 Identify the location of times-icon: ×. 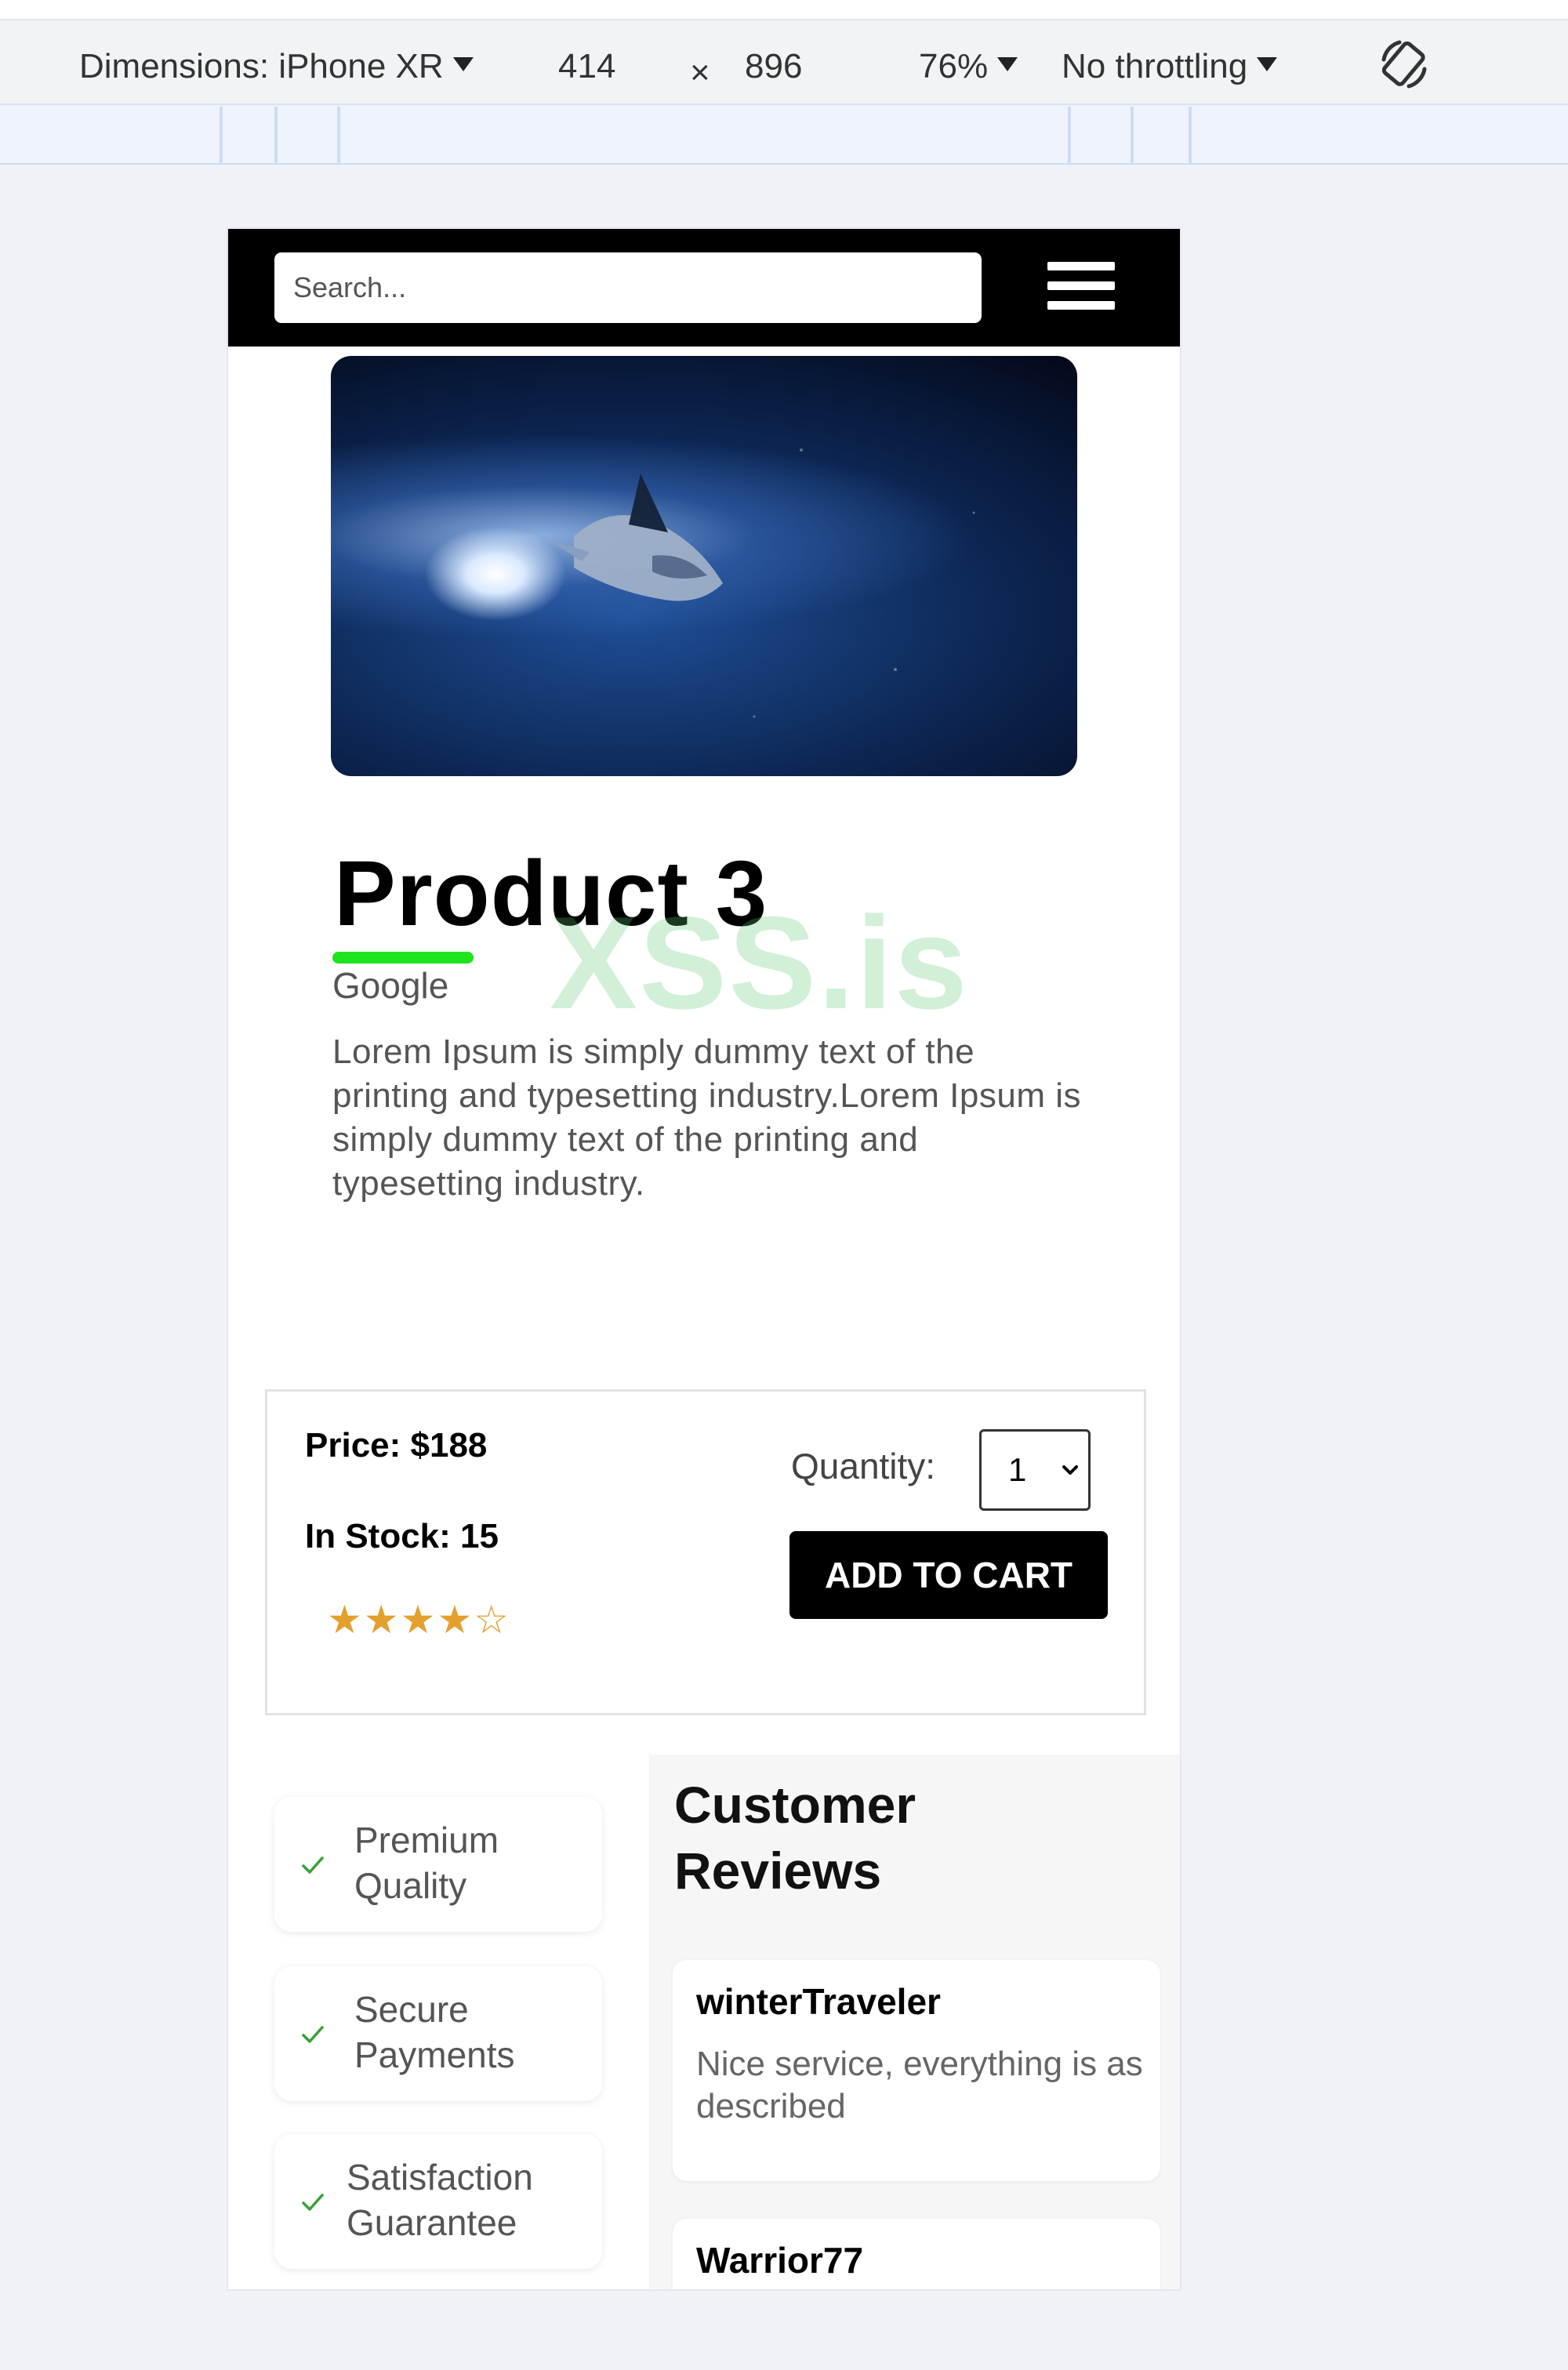
(700, 73).